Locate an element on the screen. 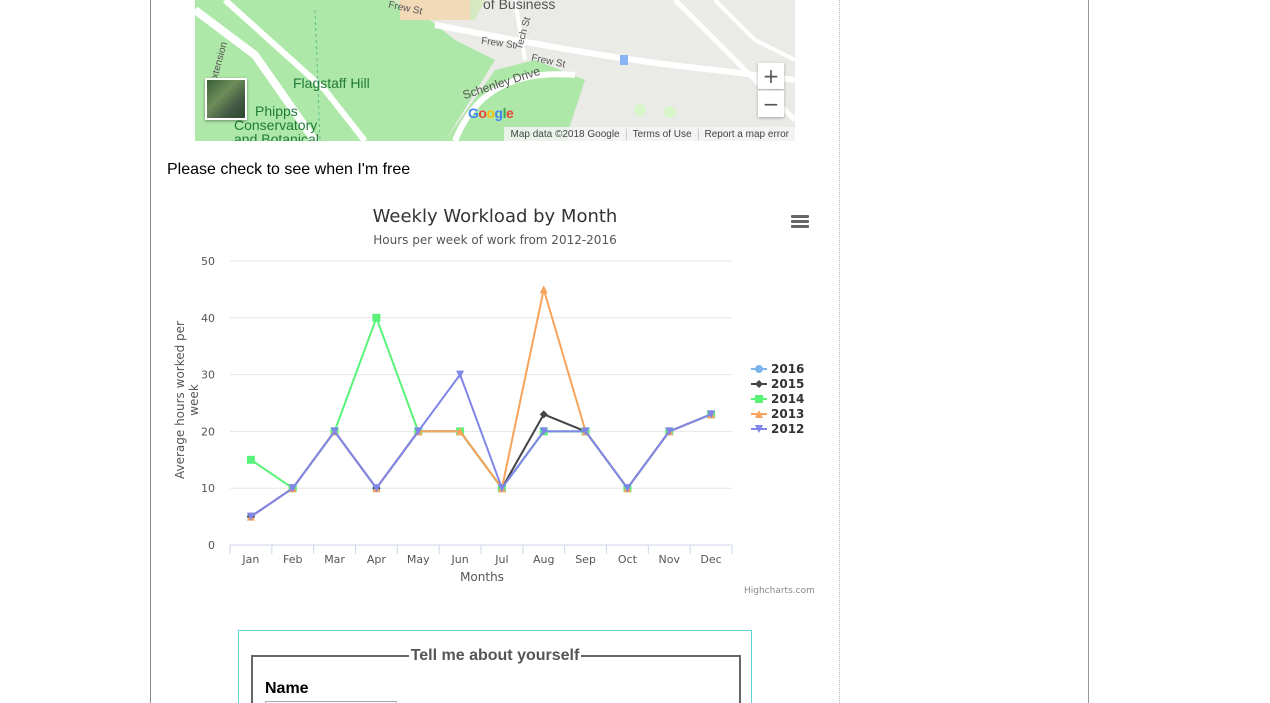  legend-label: 2014 is located at coordinates (788, 398).